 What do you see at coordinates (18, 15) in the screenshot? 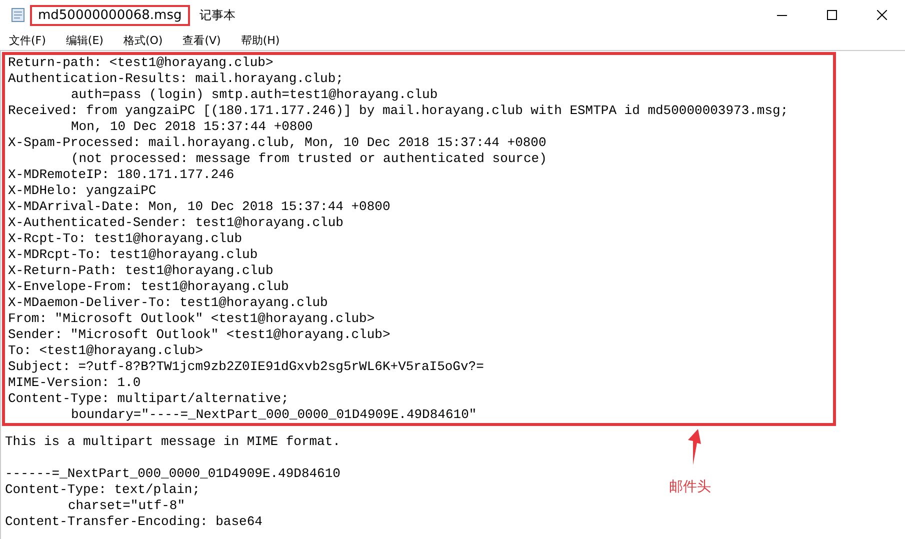
I see `notepad-icon` at bounding box center [18, 15].